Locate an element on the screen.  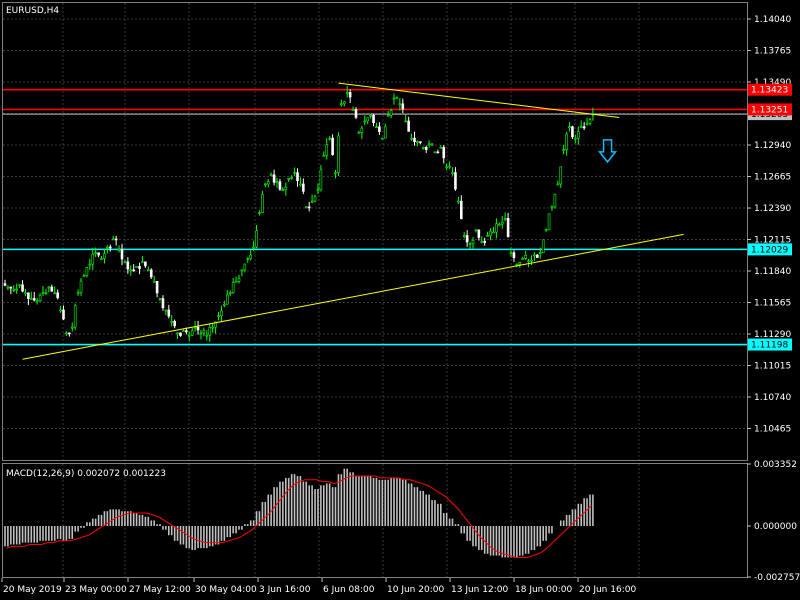
time-tick-label: 30 May 04:00 is located at coordinates (226, 590).